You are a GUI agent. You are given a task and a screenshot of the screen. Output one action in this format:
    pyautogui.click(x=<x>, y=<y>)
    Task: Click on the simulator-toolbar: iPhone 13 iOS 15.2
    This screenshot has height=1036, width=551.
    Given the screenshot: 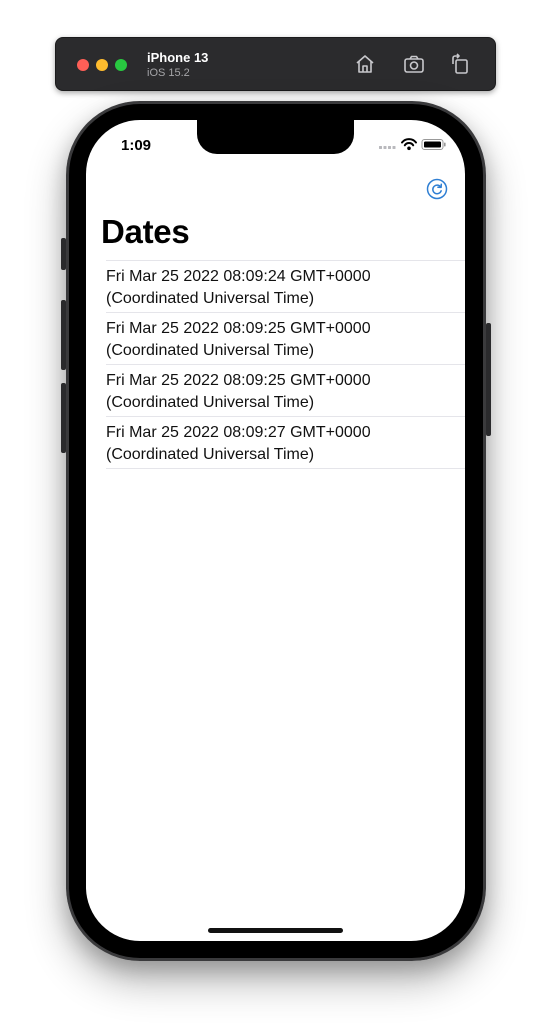 What is the action you would take?
    pyautogui.click(x=275, y=64)
    